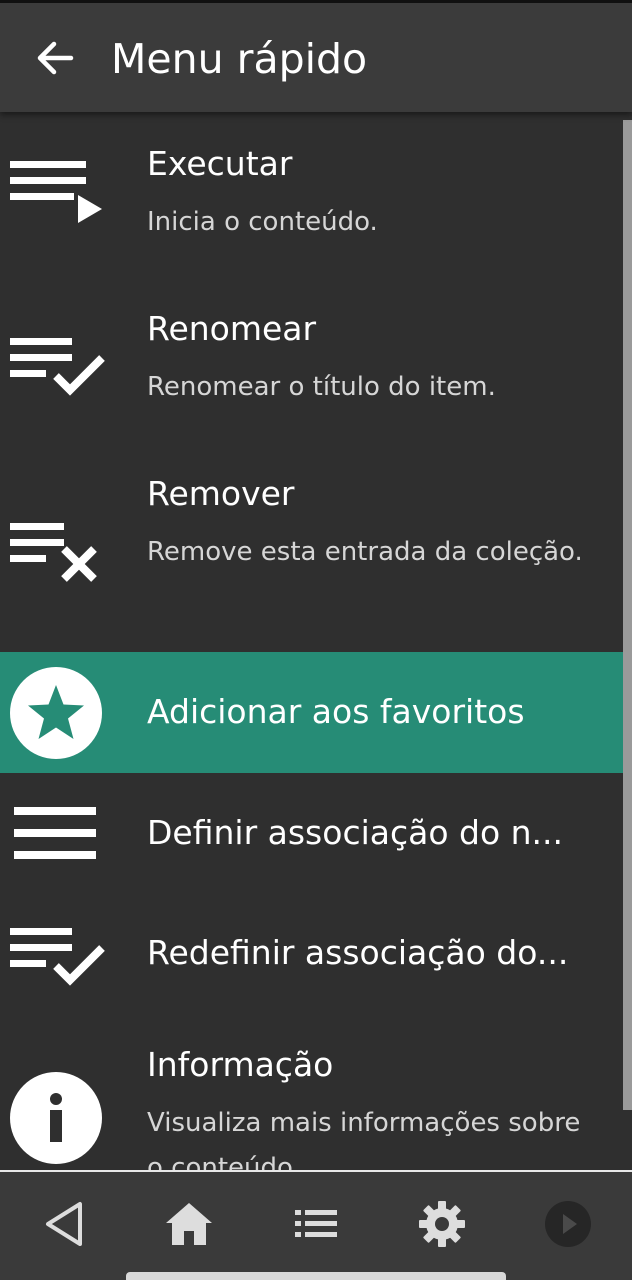  I want to click on scrollbar, so click(627, 615).